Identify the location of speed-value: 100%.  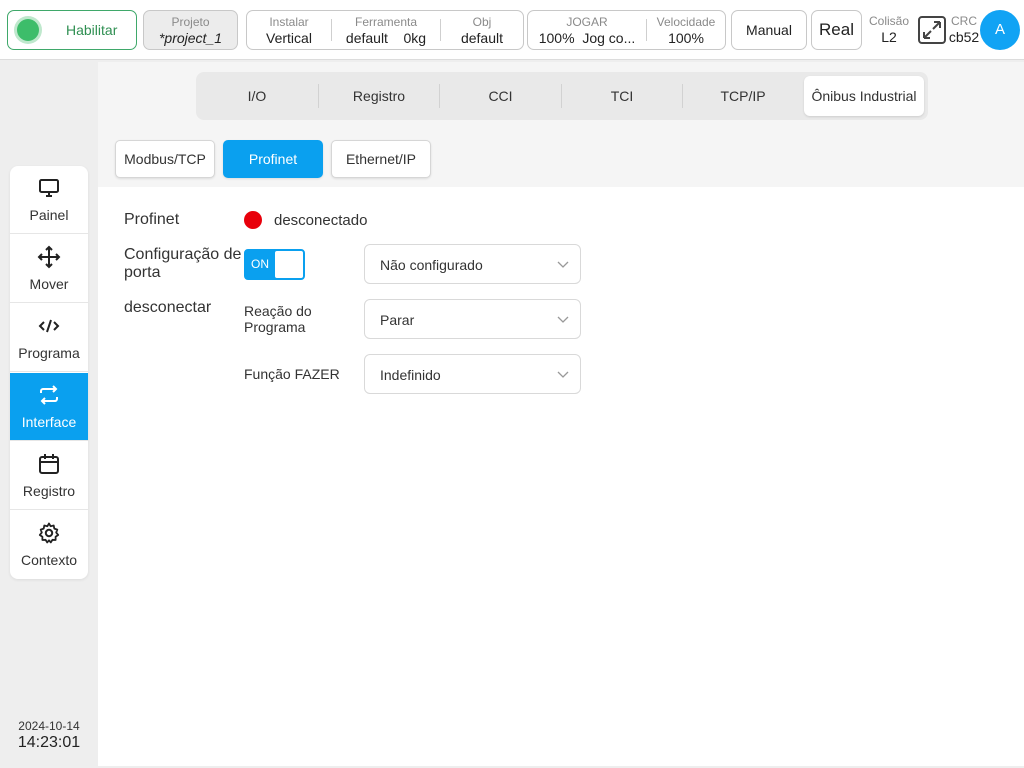
(686, 38).